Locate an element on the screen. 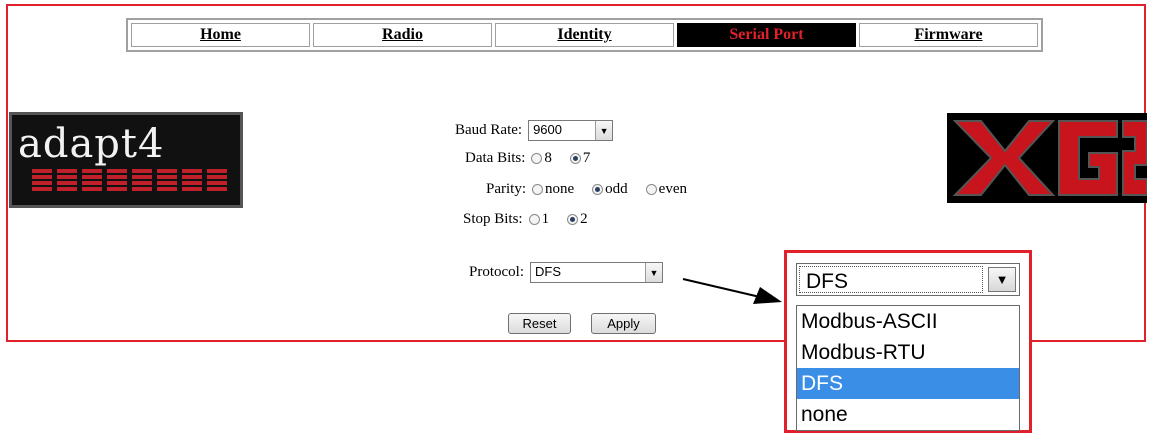 This screenshot has height=436, width=1151. option-modbus-ascii: Modbus-ASCII is located at coordinates (908, 321).